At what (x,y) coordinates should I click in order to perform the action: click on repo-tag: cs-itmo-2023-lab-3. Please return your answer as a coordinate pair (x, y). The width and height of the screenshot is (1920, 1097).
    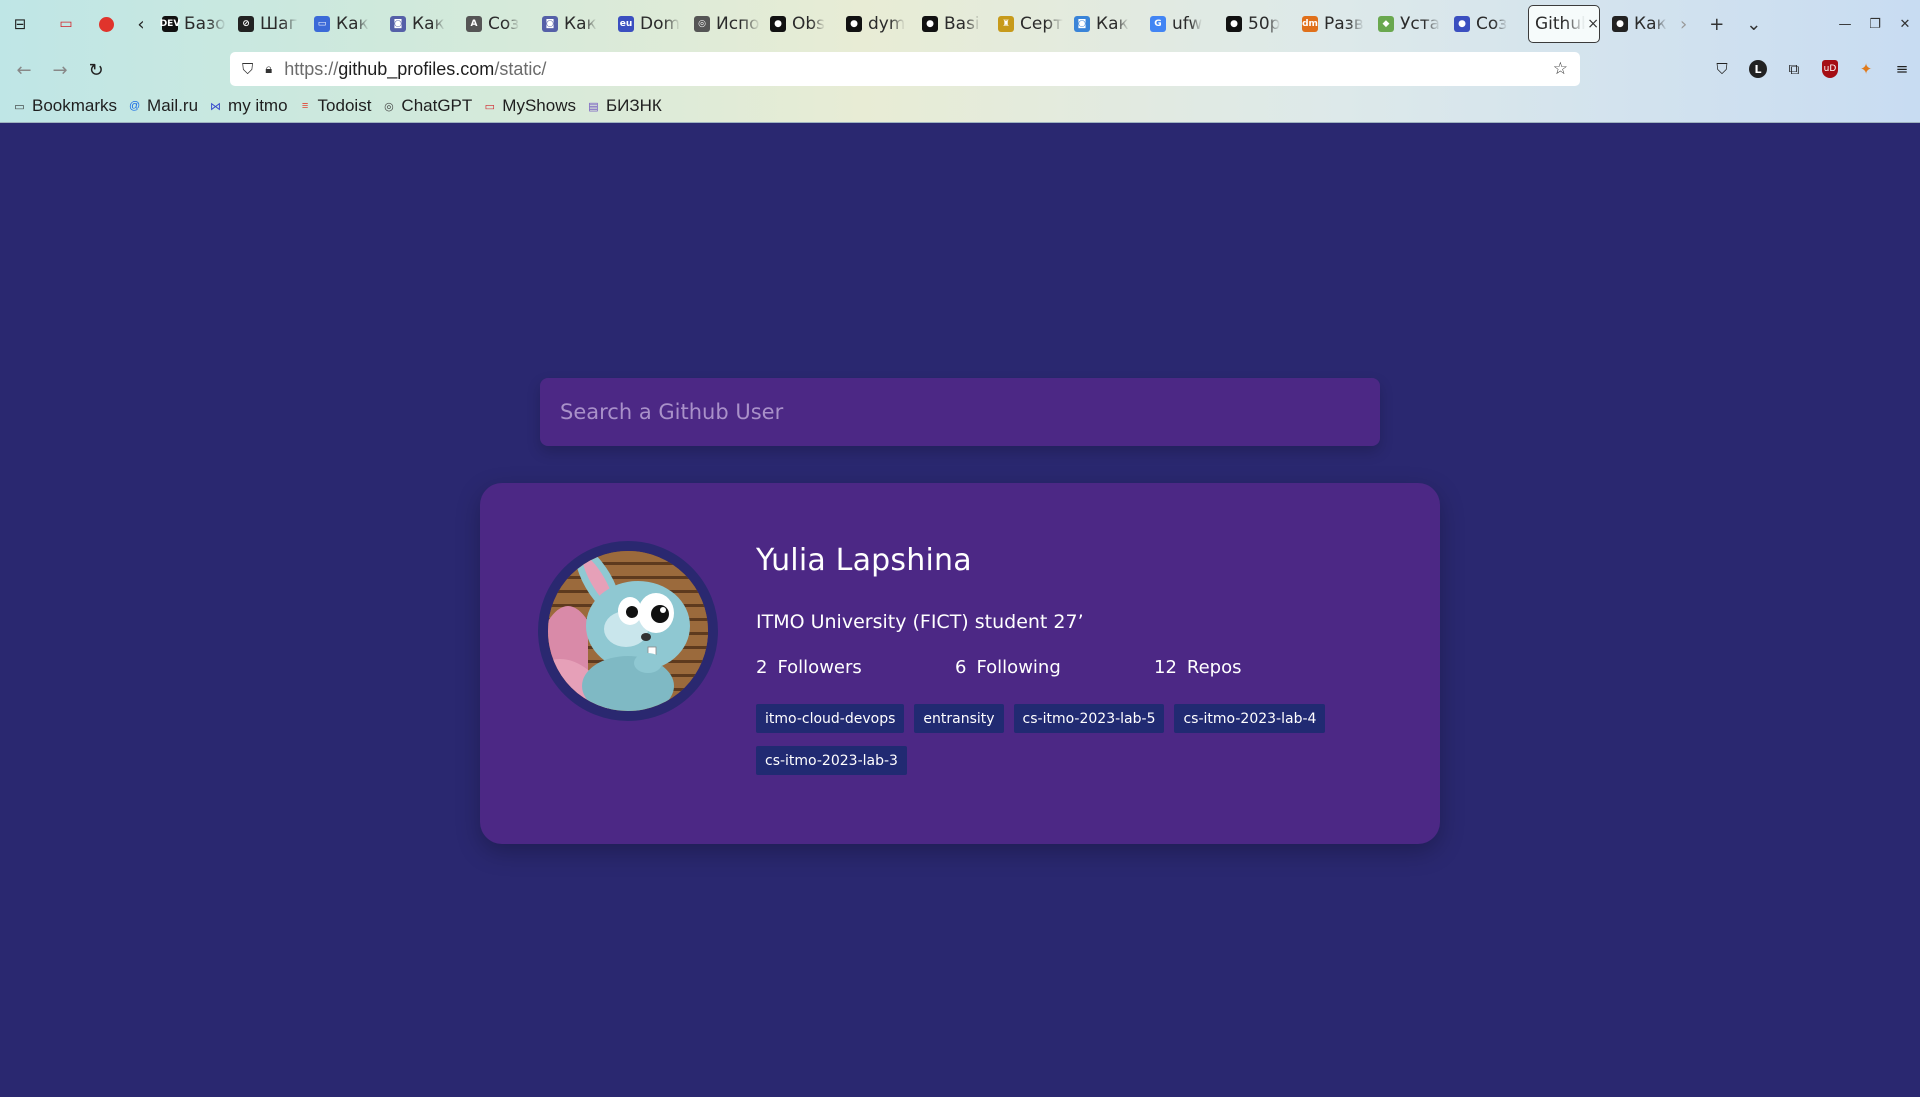
    Looking at the image, I should click on (831, 760).